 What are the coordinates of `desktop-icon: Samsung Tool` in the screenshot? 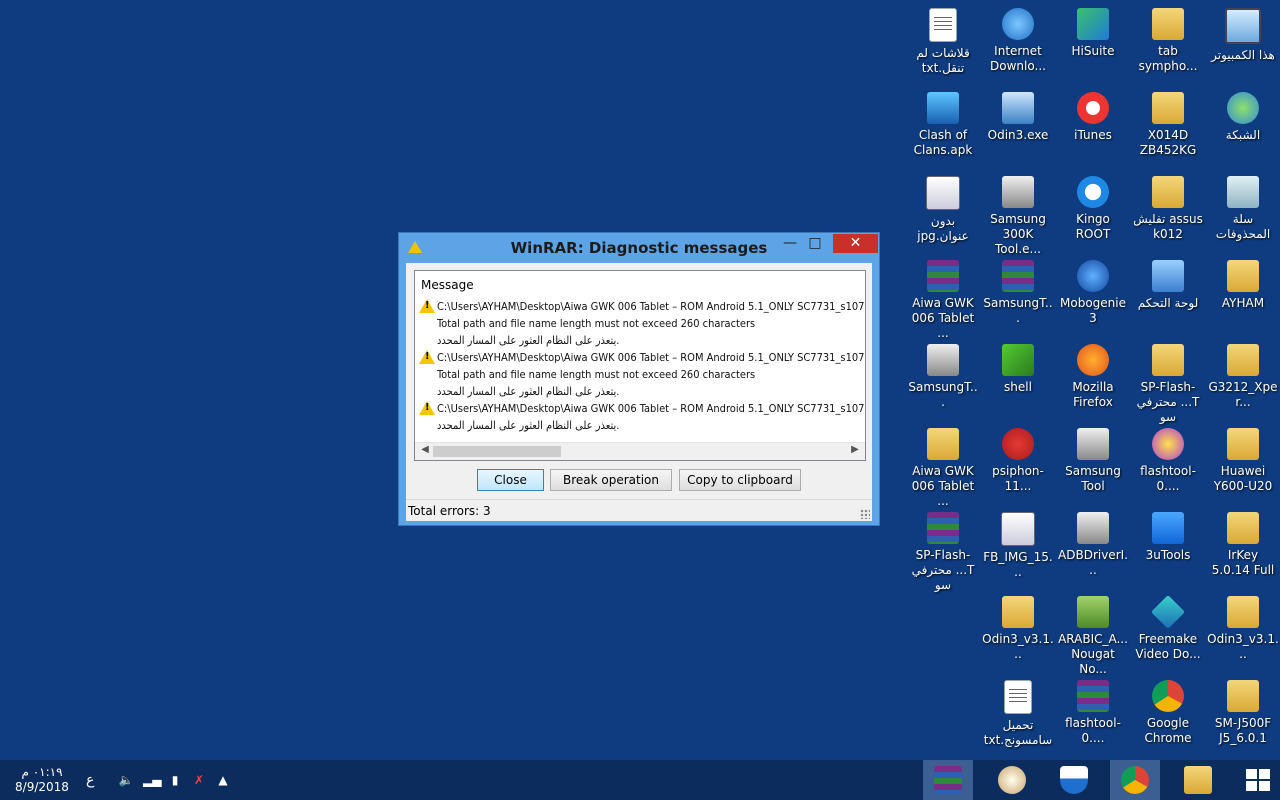 It's located at (1093, 461).